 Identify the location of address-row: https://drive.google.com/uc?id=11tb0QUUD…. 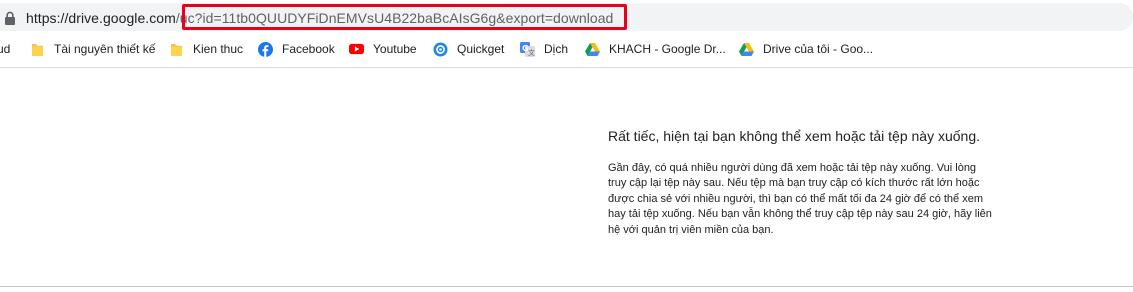
(566, 17).